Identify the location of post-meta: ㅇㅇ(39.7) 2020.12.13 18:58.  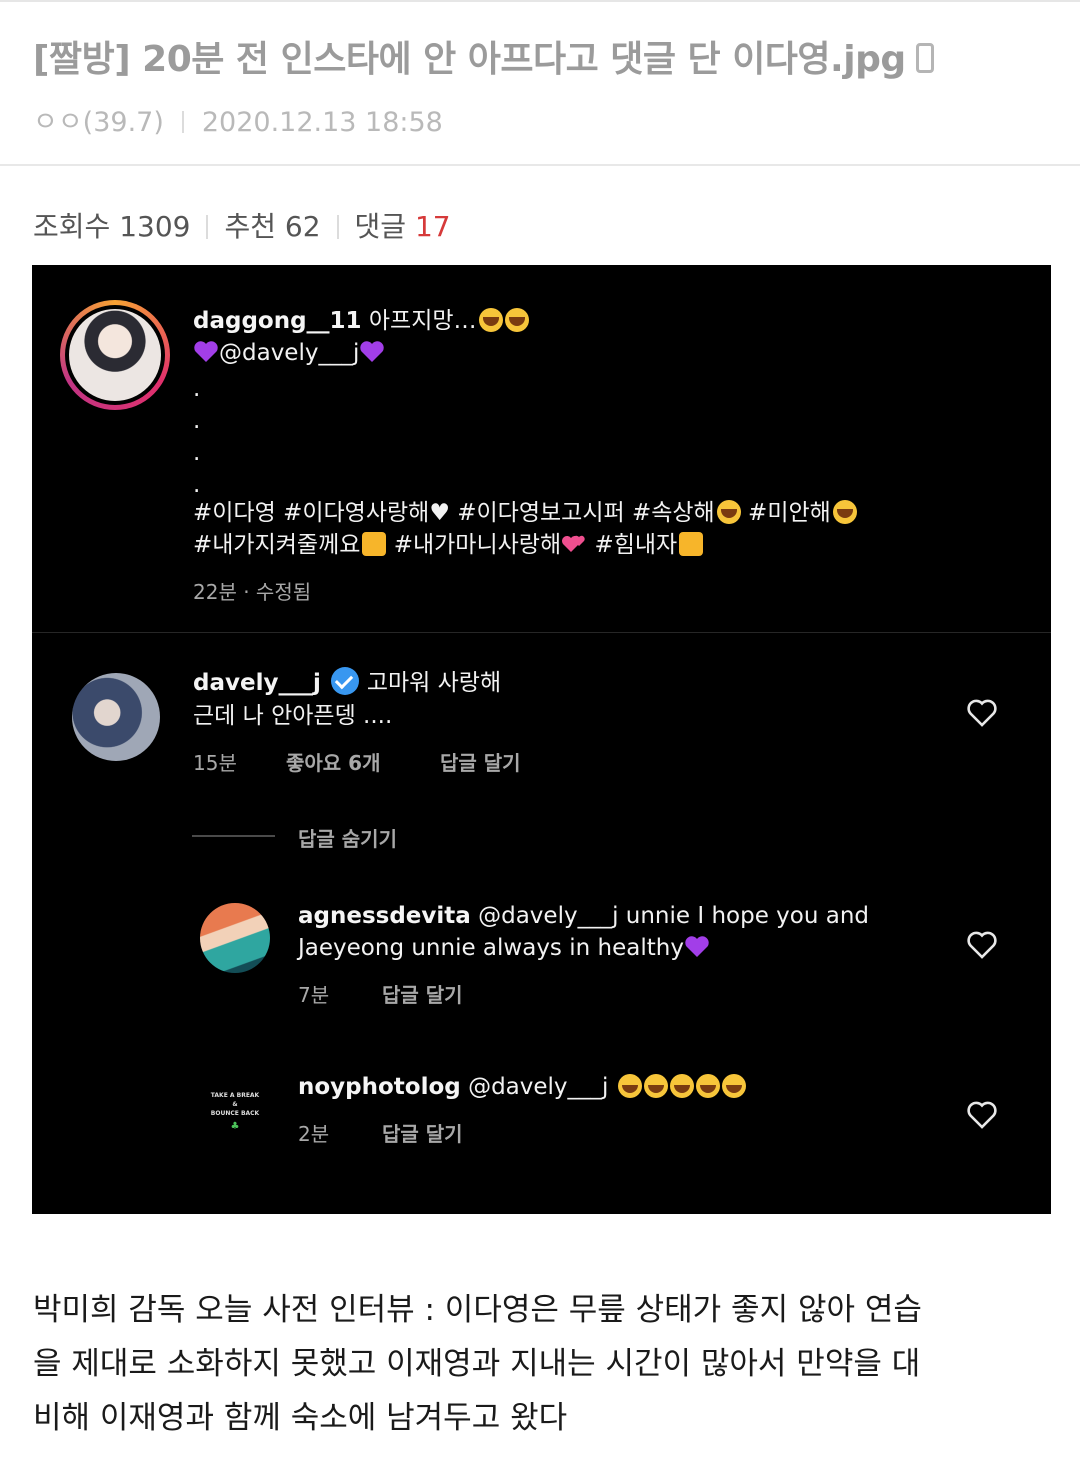
(238, 119).